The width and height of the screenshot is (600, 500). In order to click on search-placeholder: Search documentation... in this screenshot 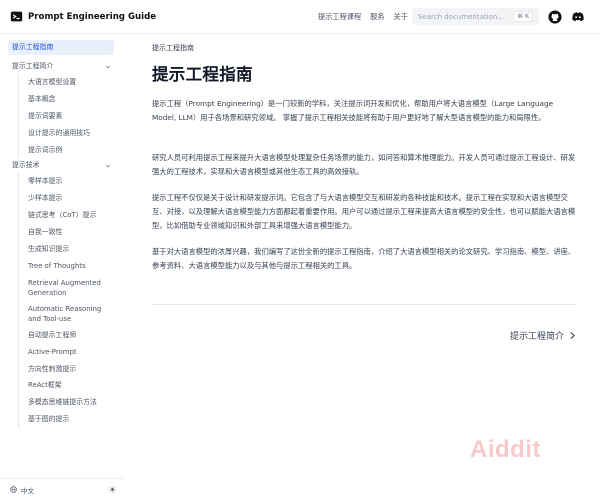, I will do `click(461, 16)`.